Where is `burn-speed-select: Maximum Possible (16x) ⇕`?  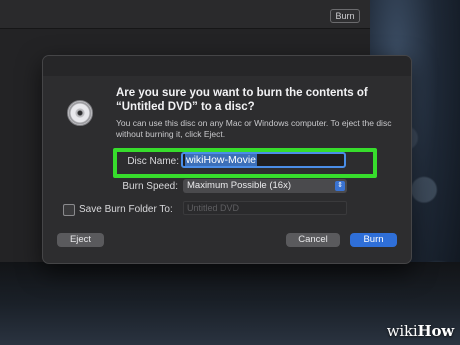 burn-speed-select: Maximum Possible (16x) ⇕ is located at coordinates (265, 186).